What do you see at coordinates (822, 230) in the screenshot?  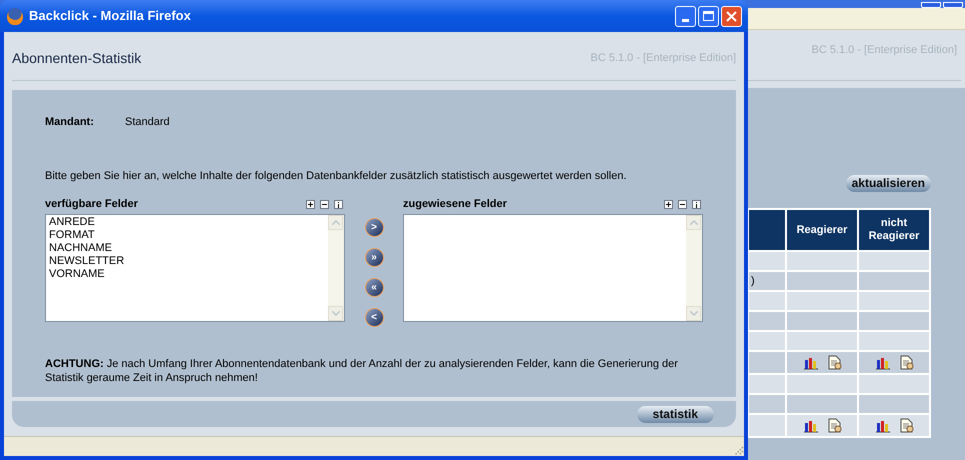 I see `table-header-cell: Reagierer` at bounding box center [822, 230].